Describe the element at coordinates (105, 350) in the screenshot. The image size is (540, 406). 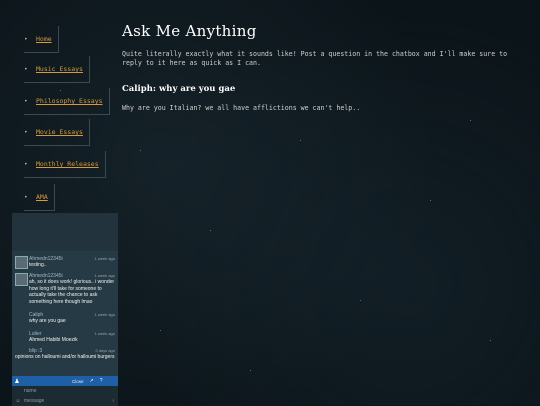
I see `chat-timestamp: 2 days ago` at that location.